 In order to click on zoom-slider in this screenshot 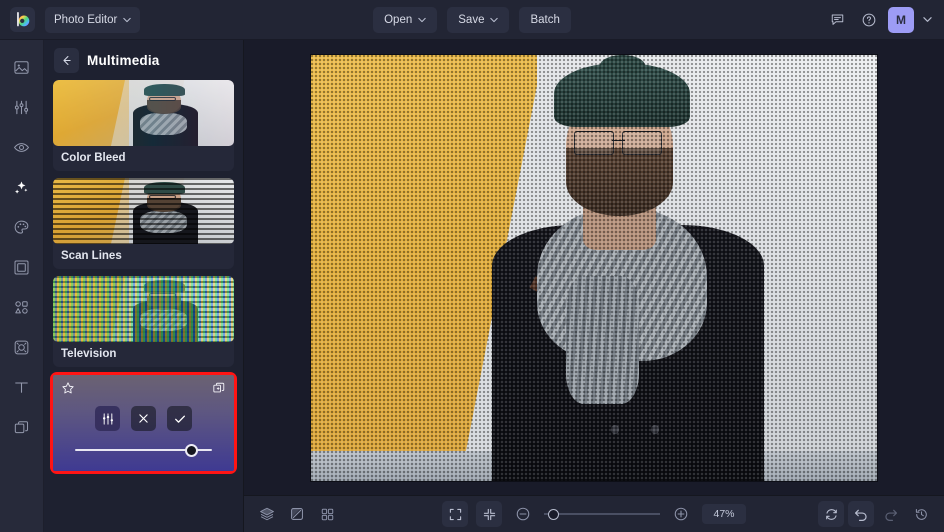, I will do `click(602, 514)`.